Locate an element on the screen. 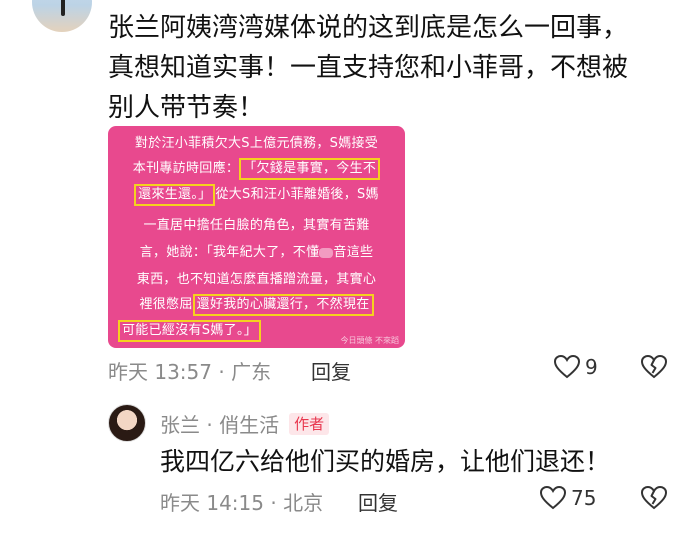 The width and height of the screenshot is (700, 537). news-line: 音這些 is located at coordinates (353, 252).